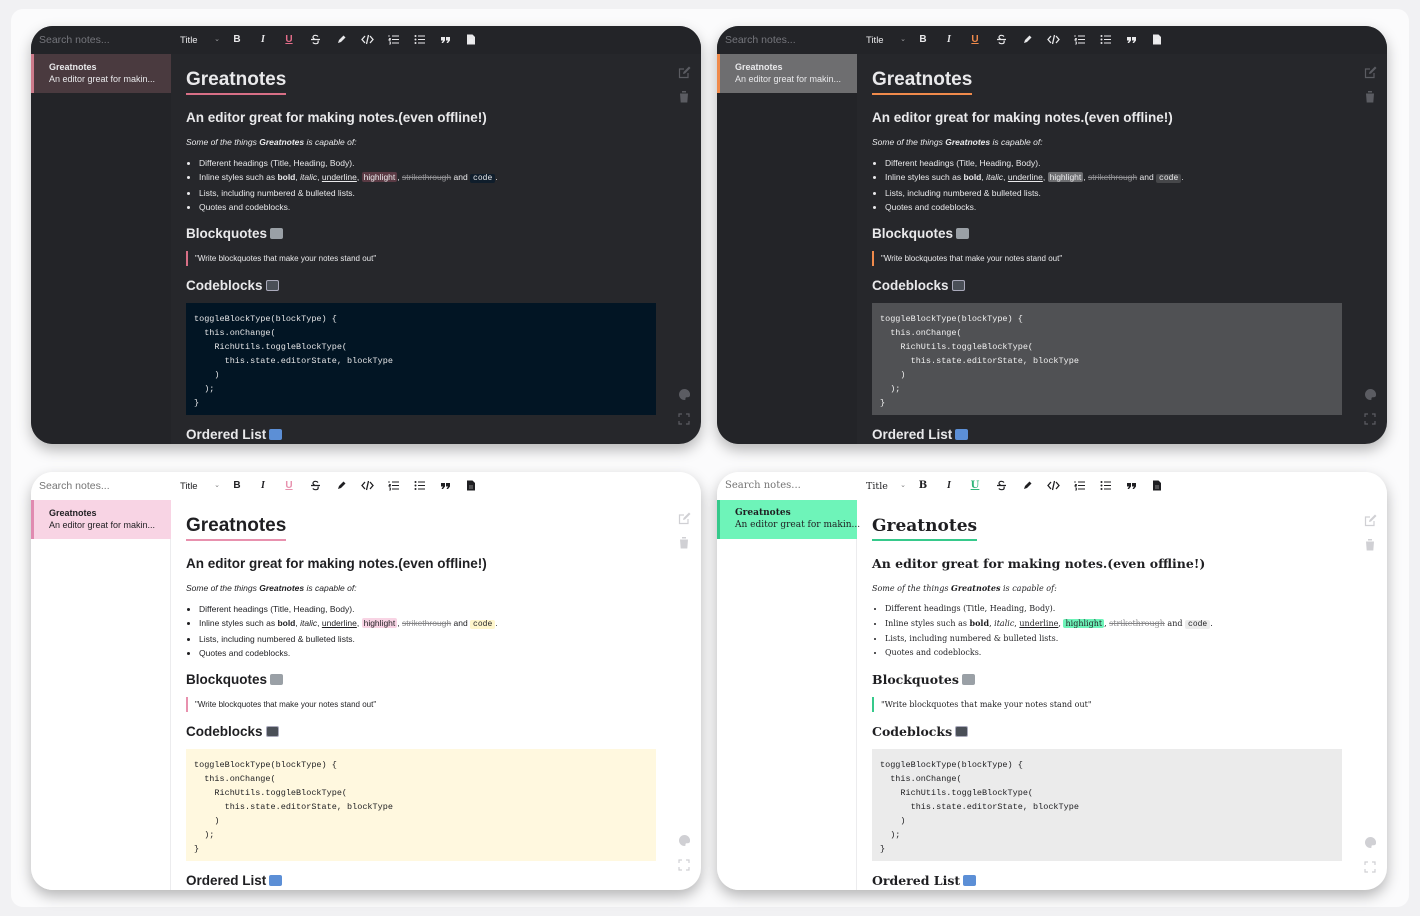 The width and height of the screenshot is (1420, 916). I want to click on top-bar: Title ⌄ B I U, so click(1052, 486).